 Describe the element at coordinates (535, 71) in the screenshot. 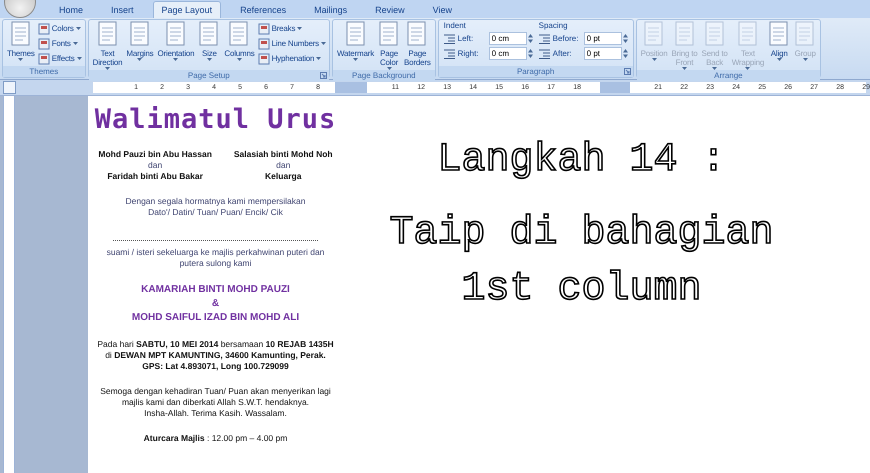

I see `group-label: Paragraph` at that location.